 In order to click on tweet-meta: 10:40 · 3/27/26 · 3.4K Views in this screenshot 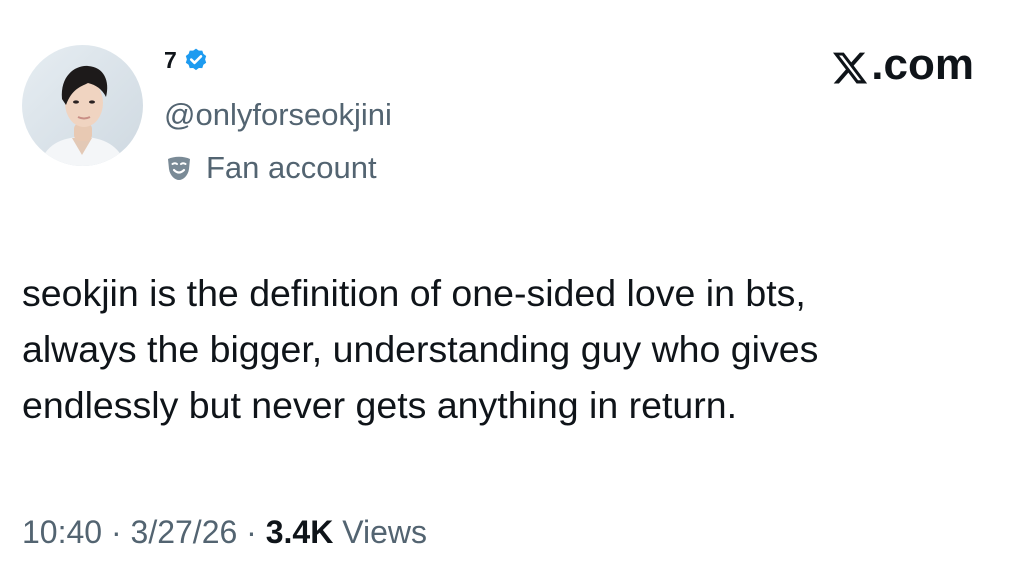, I will do `click(224, 532)`.